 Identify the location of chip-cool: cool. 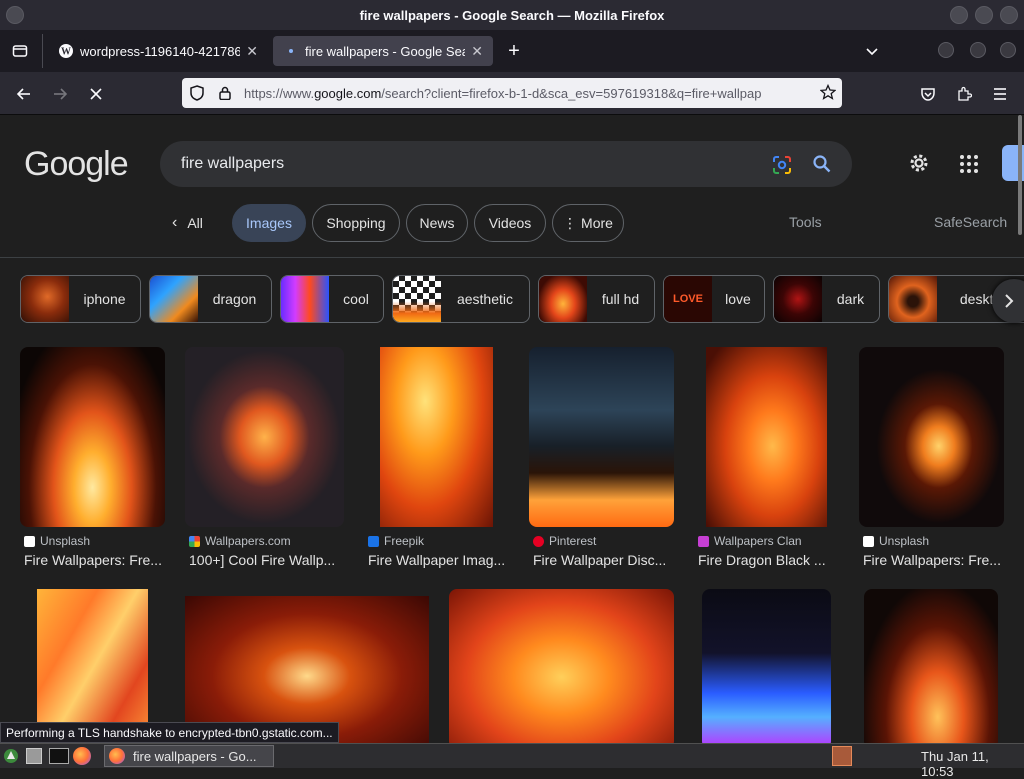
(332, 299).